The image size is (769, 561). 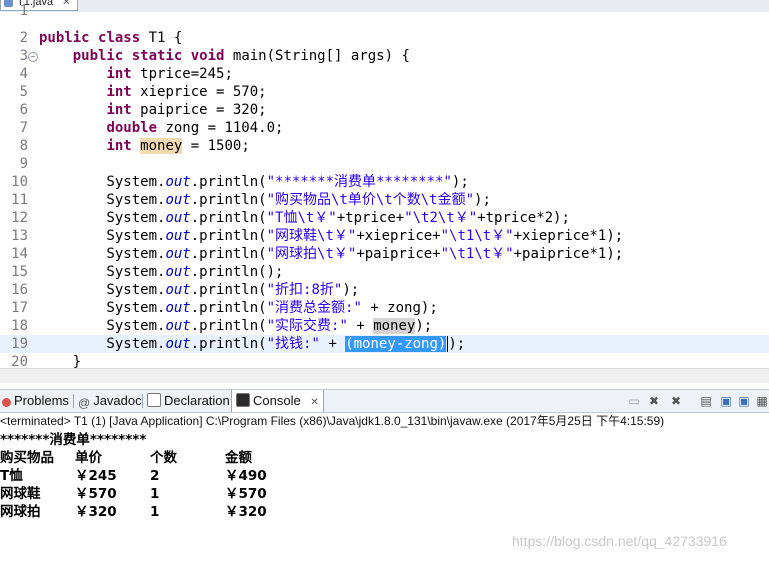 What do you see at coordinates (19, 290) in the screenshot?
I see `line-number: 16` at bounding box center [19, 290].